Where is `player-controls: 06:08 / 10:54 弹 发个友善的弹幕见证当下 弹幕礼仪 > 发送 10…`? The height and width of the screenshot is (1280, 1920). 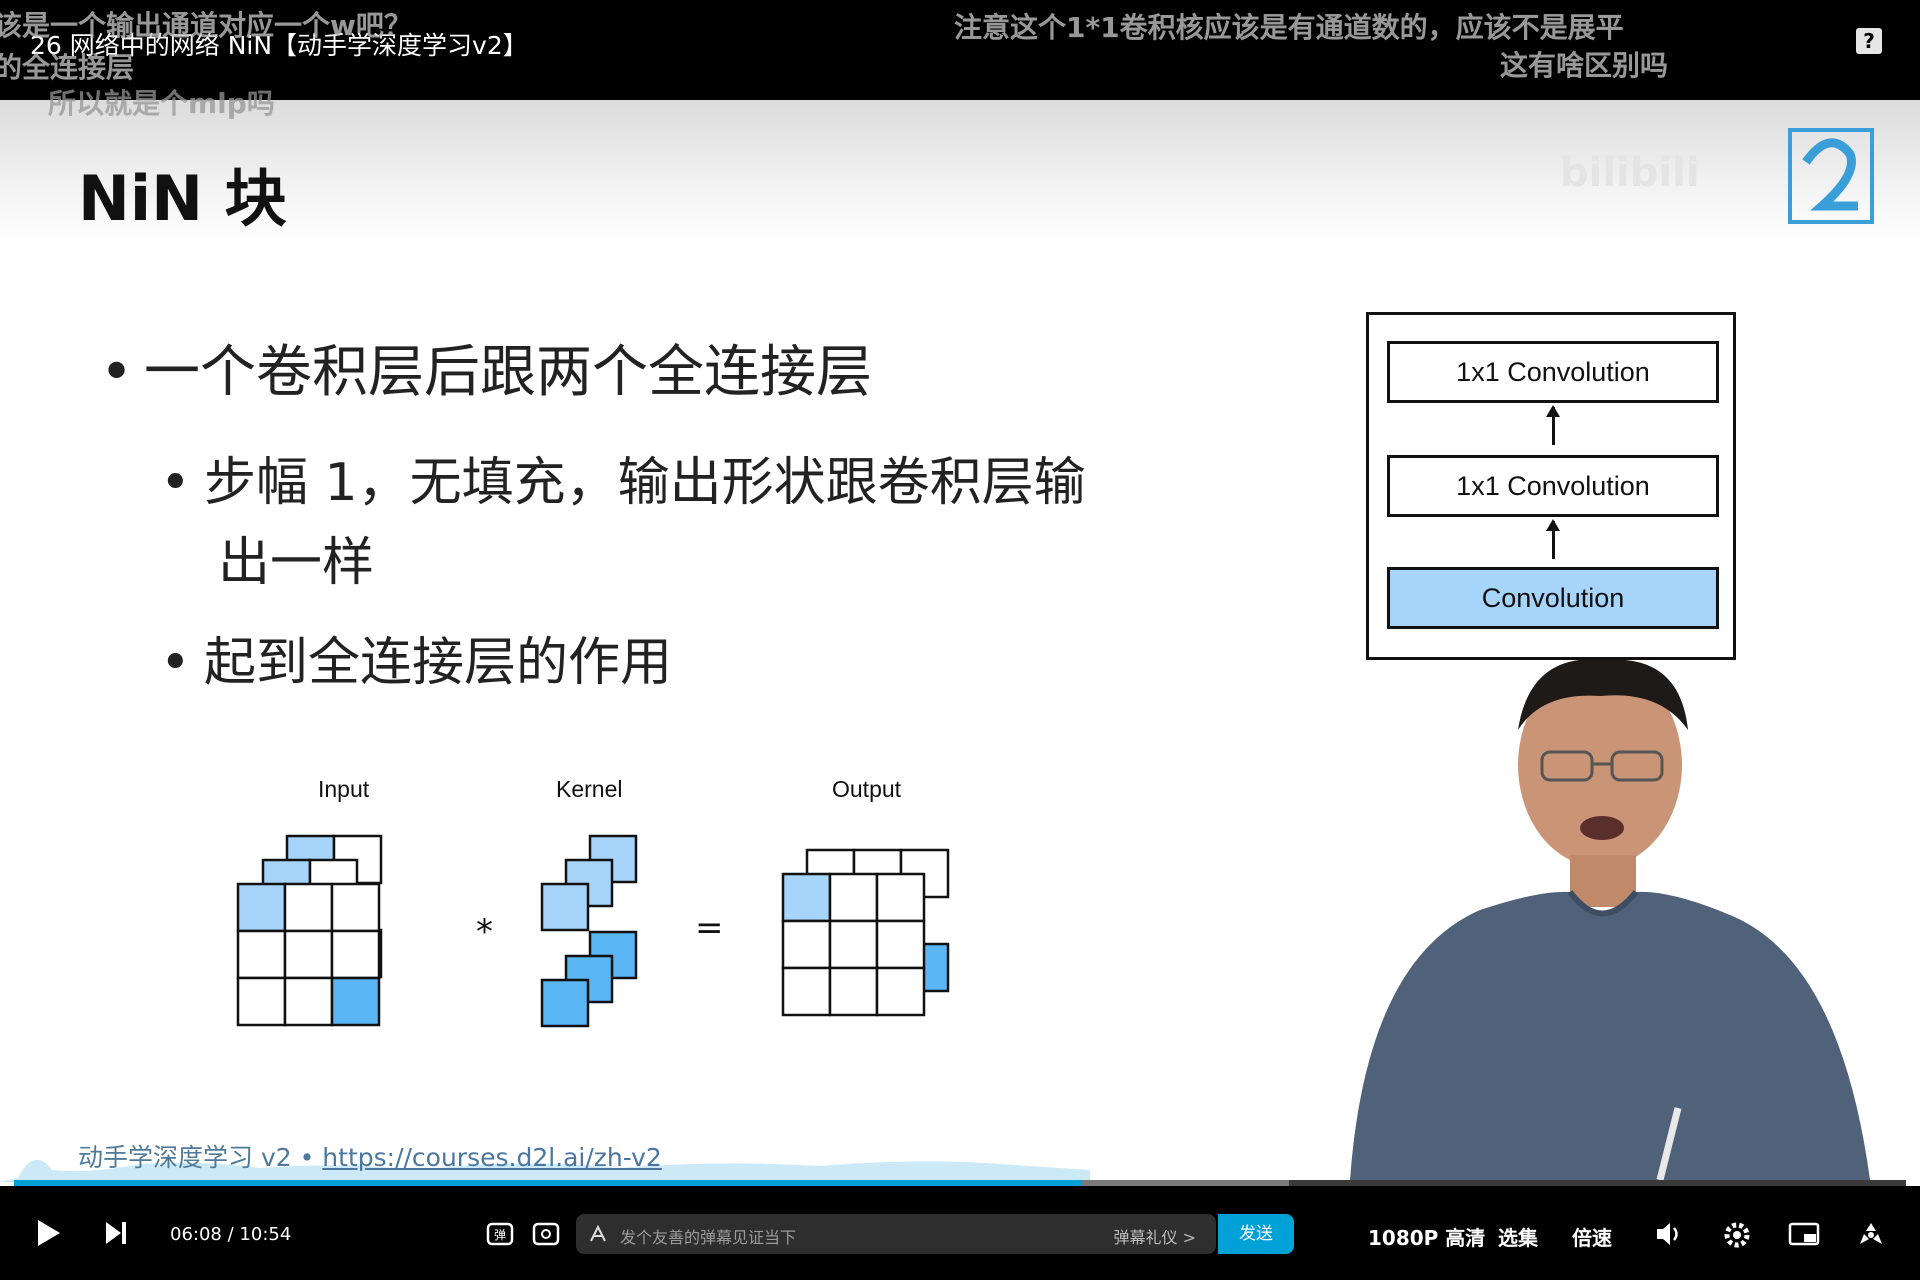
player-controls: 06:08 / 10:54 弹 发个友善的弹幕见证当下 弹幕礼仪 > 发送 10… is located at coordinates (960, 1233).